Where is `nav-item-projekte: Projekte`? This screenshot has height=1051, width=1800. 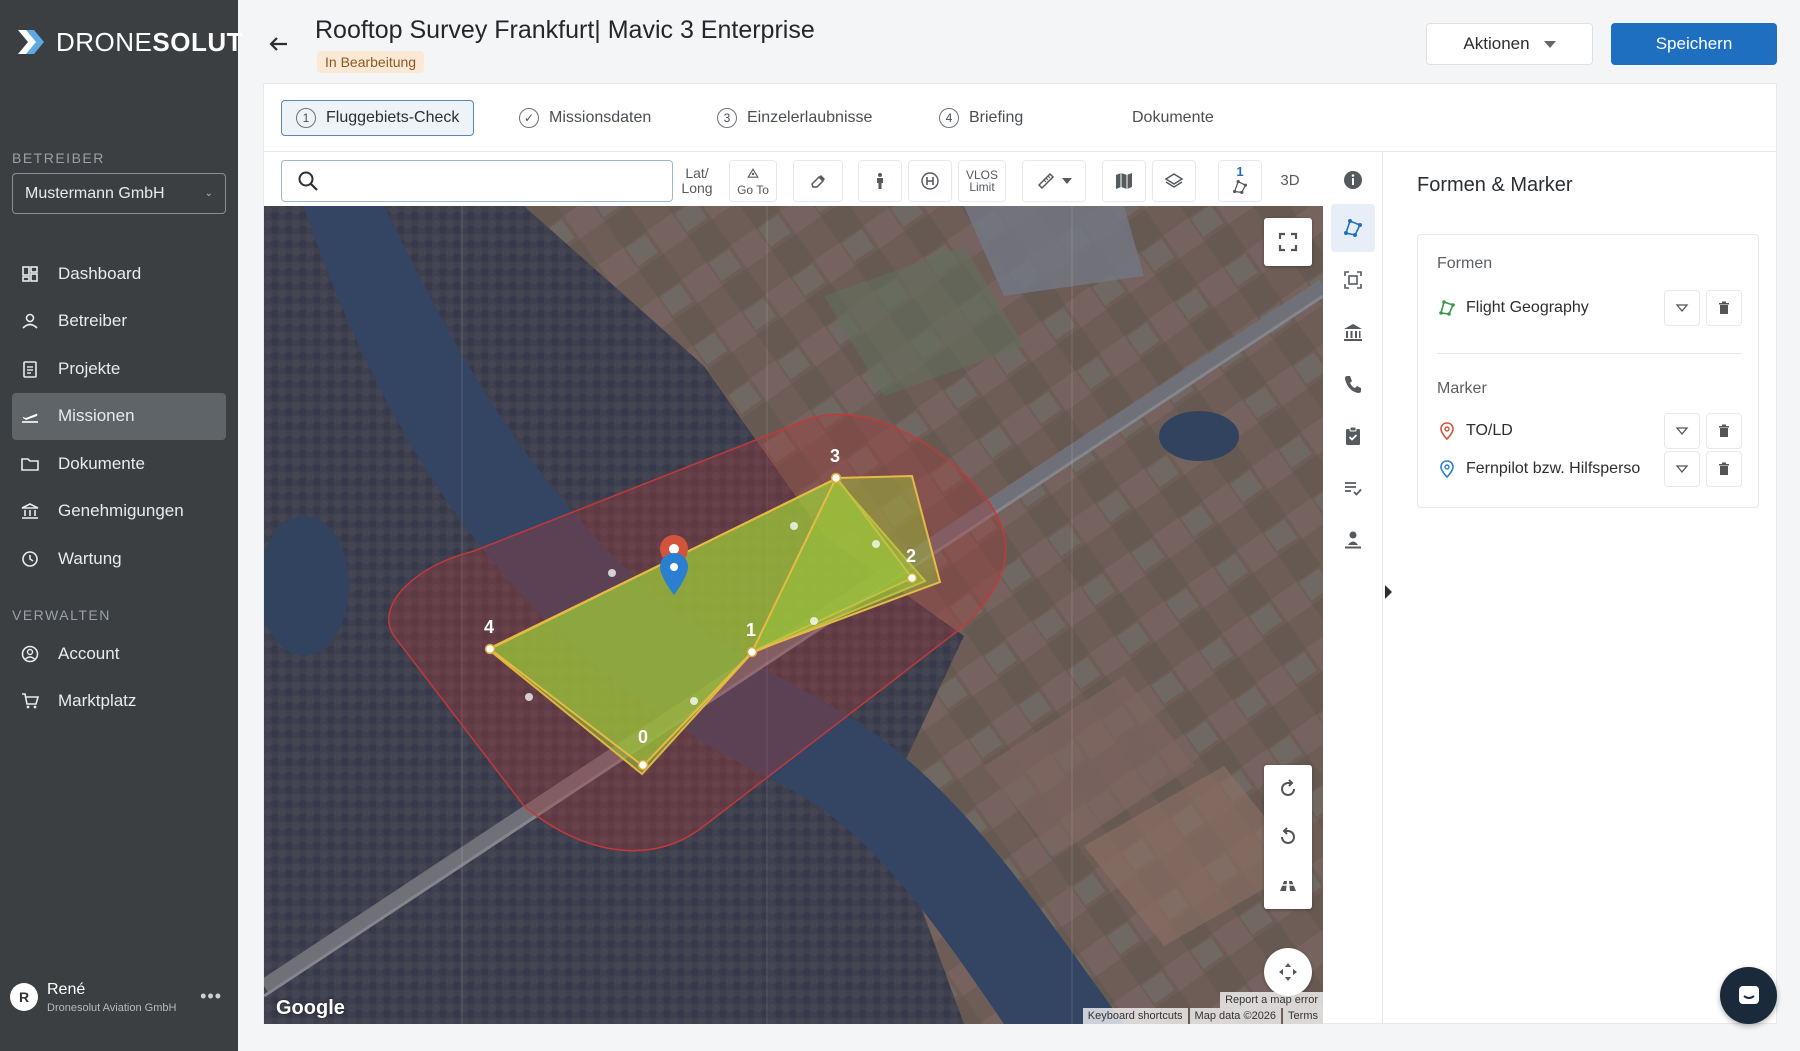 nav-item-projekte: Projekte is located at coordinates (119, 368).